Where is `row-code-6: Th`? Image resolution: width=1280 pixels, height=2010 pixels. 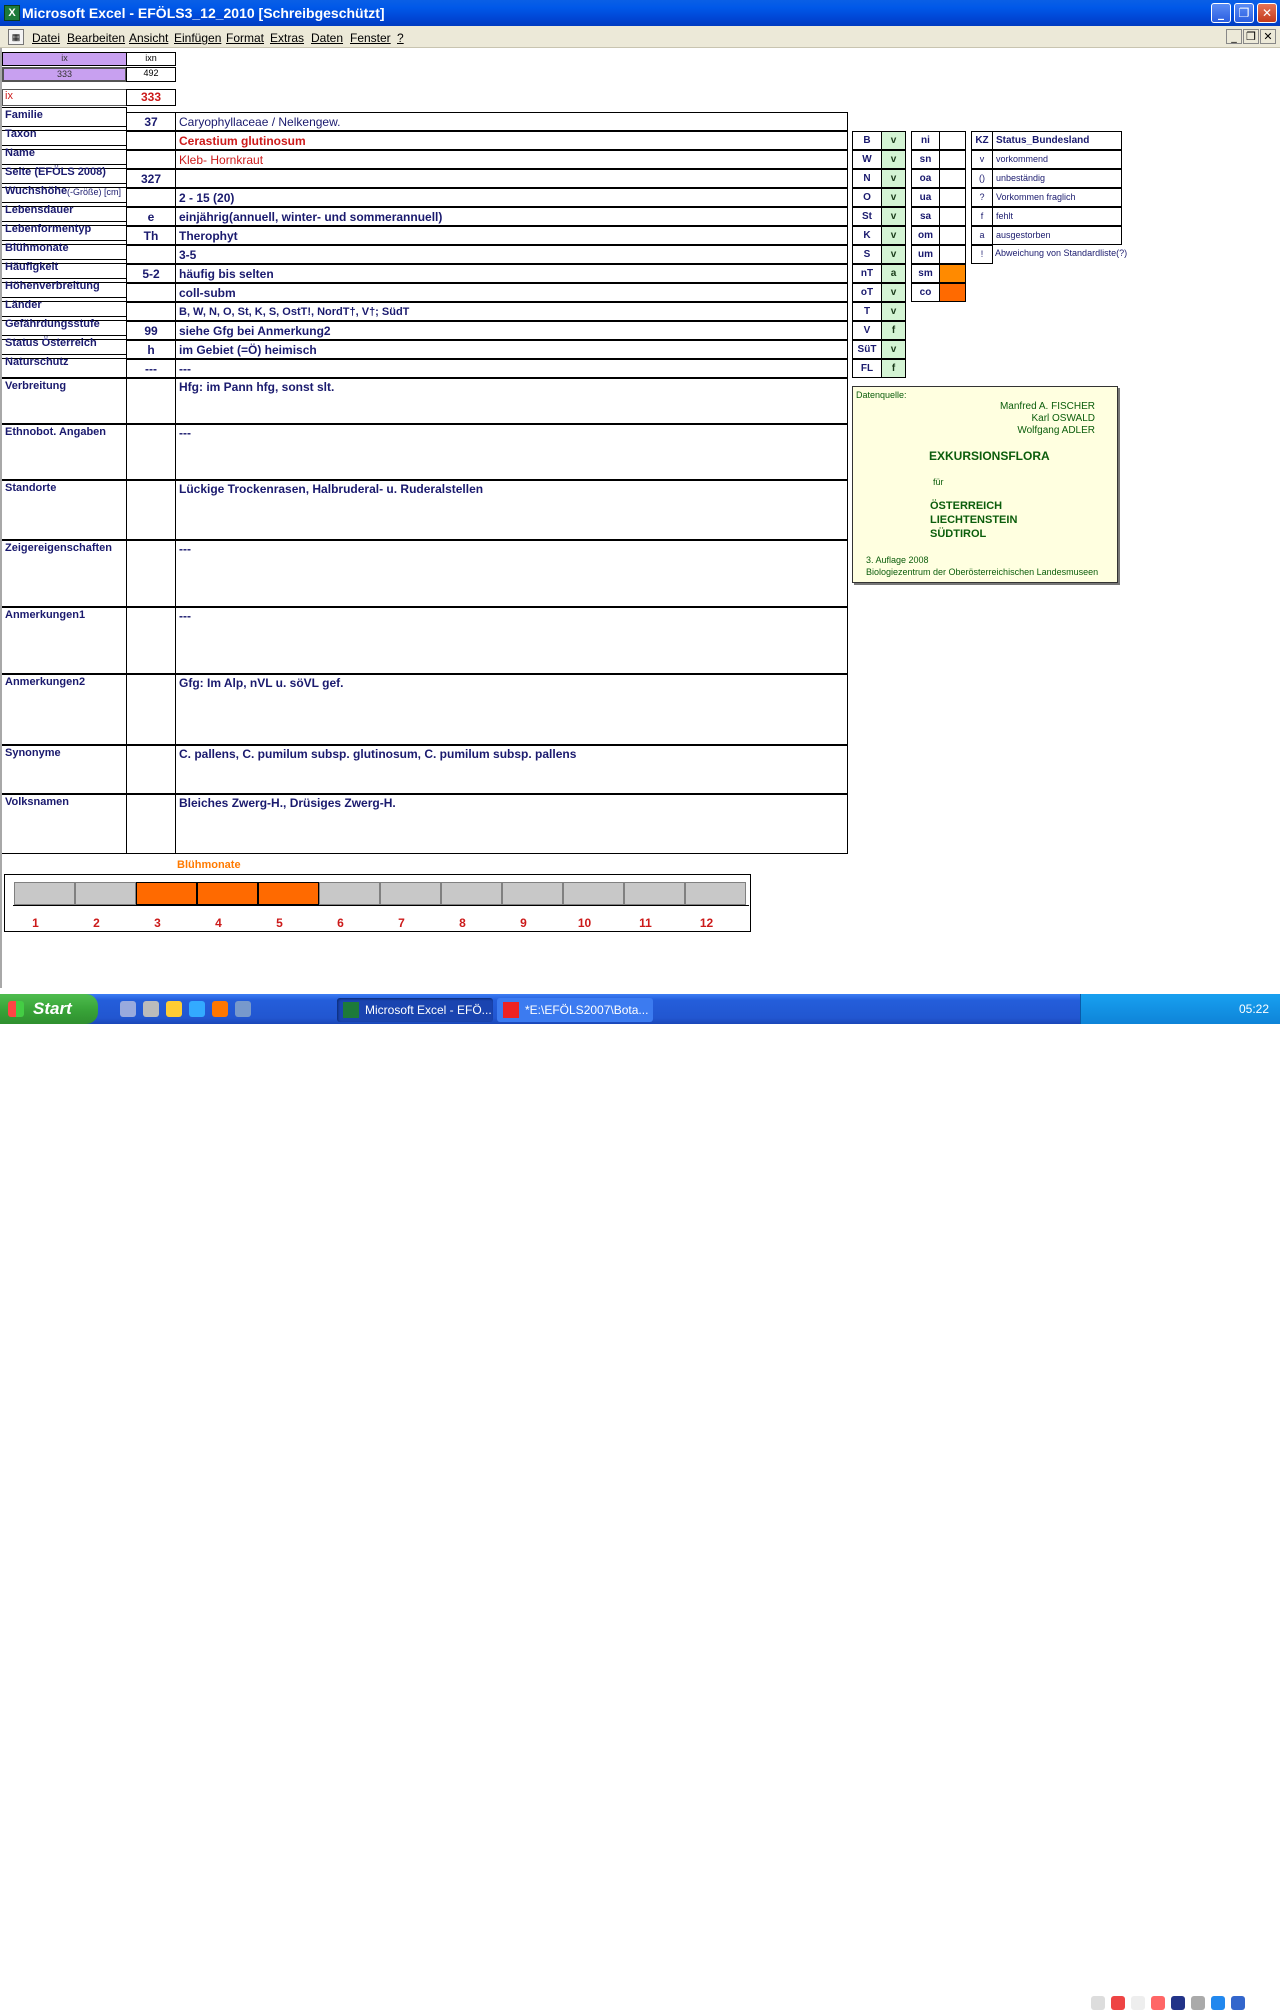 row-code-6: Th is located at coordinates (151, 235).